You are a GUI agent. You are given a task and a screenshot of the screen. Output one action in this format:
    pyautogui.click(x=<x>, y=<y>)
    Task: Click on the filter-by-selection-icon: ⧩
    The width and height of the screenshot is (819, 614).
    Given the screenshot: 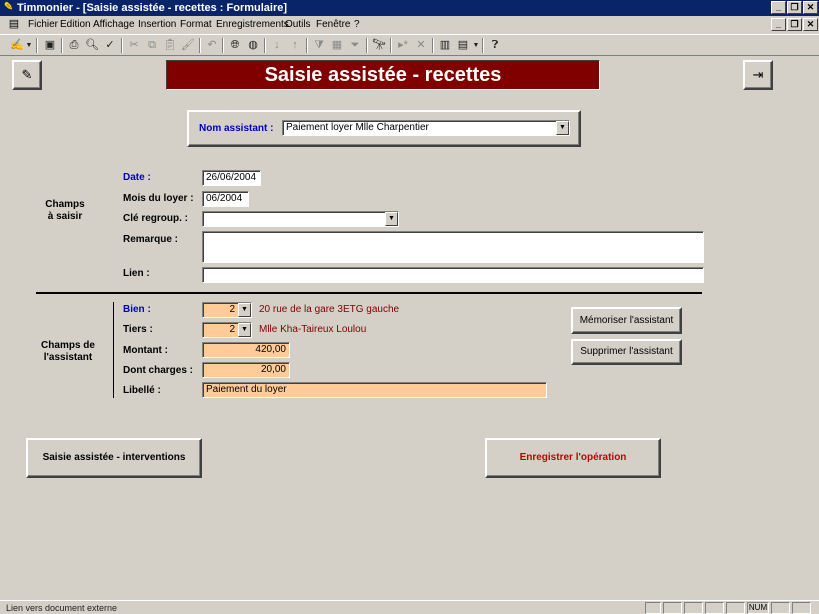 What is the action you would take?
    pyautogui.click(x=319, y=45)
    